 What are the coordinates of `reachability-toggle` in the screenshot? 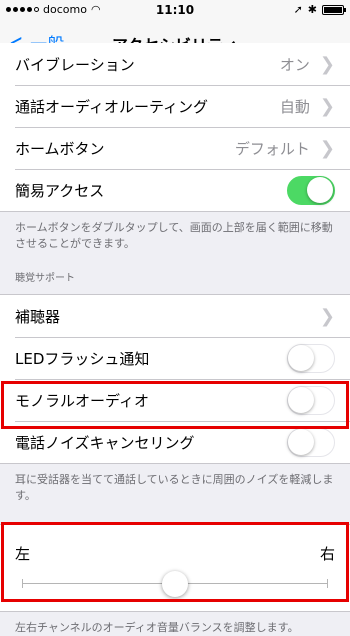 It's located at (311, 190).